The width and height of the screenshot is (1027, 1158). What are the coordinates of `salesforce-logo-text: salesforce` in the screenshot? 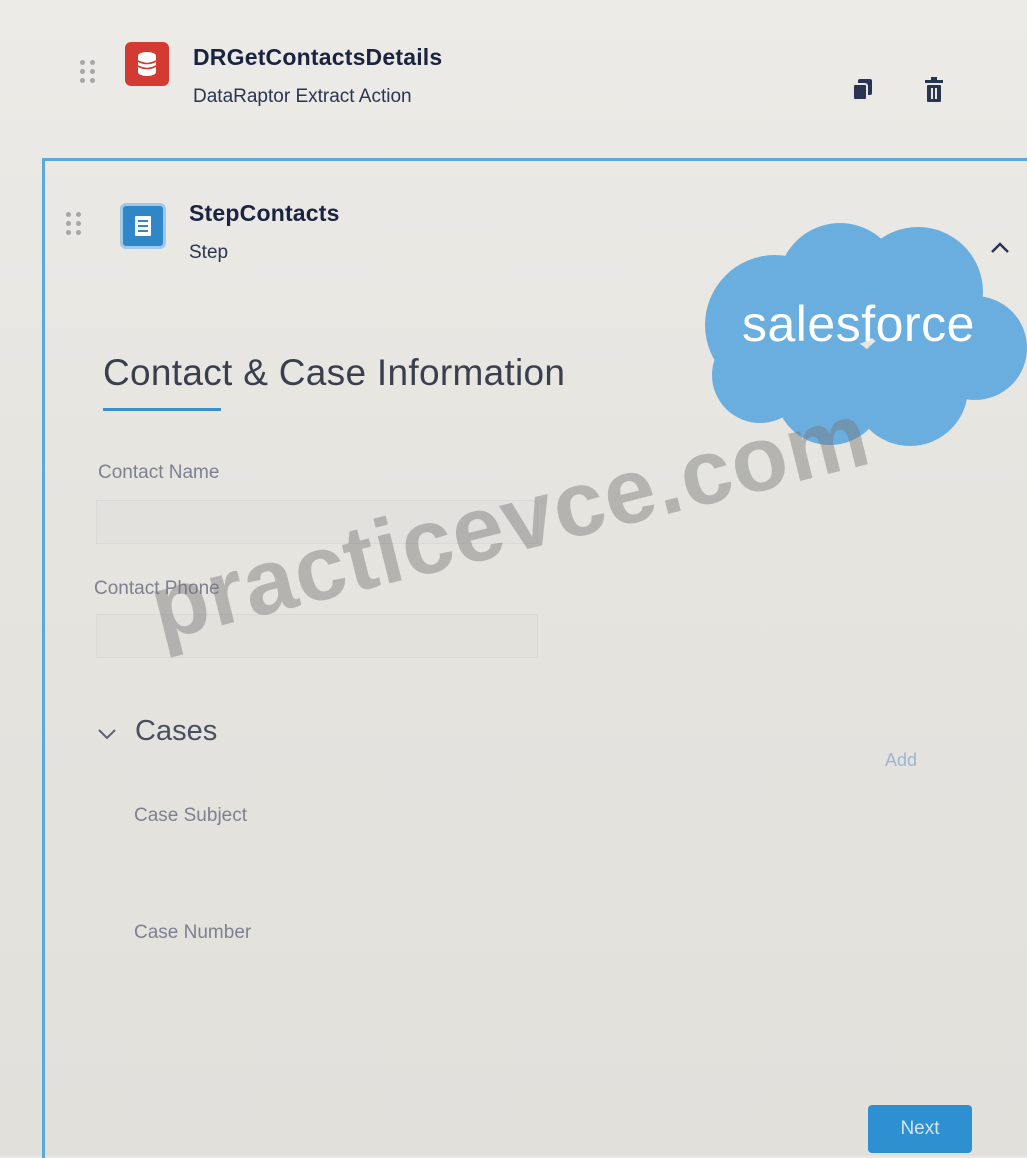 It's located at (858, 324).